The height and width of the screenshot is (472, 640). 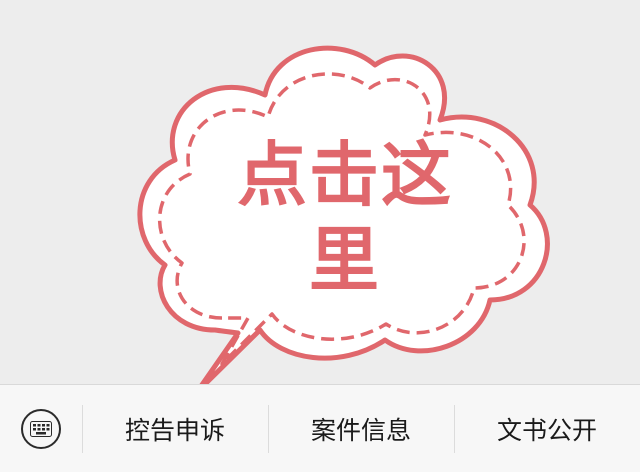 I want to click on keyboard-toggle-button, so click(x=41, y=428).